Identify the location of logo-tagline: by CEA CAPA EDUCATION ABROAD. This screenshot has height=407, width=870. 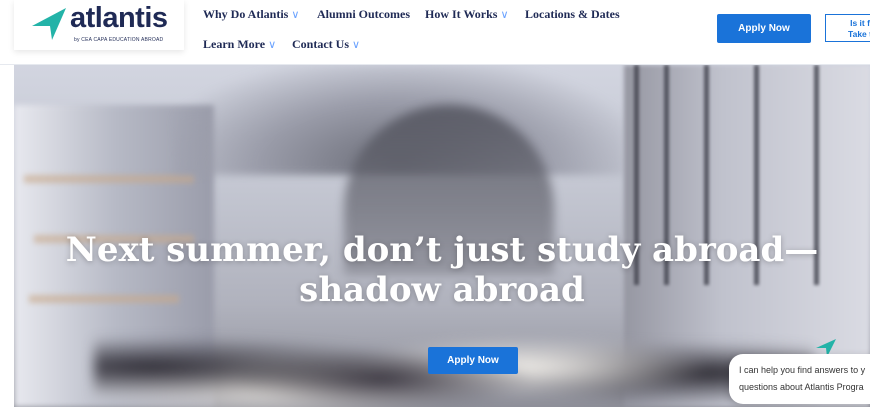
(119, 40).